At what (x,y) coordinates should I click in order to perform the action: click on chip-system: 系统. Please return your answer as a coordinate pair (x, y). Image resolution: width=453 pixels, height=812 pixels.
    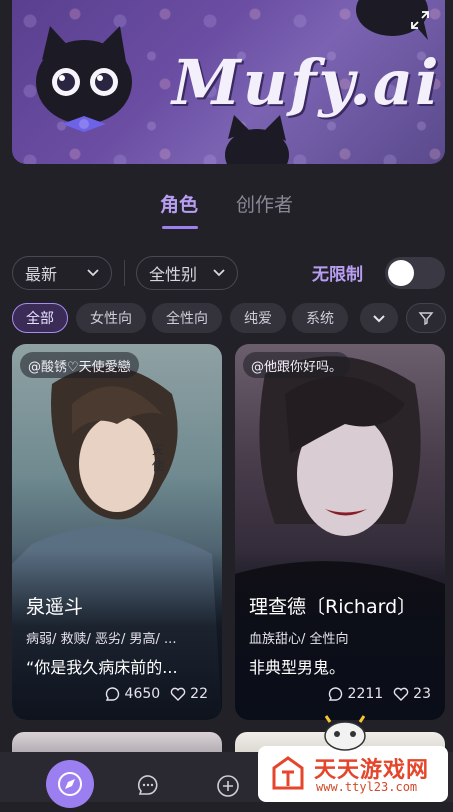
    Looking at the image, I should click on (320, 318).